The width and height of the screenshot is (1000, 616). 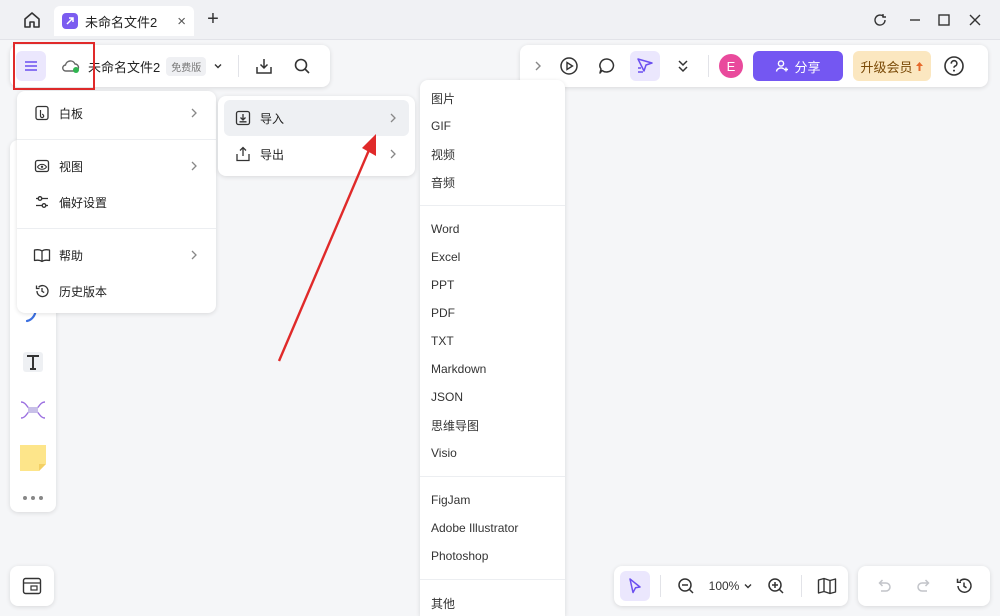 I want to click on import-figjam: FigJam, so click(x=492, y=500).